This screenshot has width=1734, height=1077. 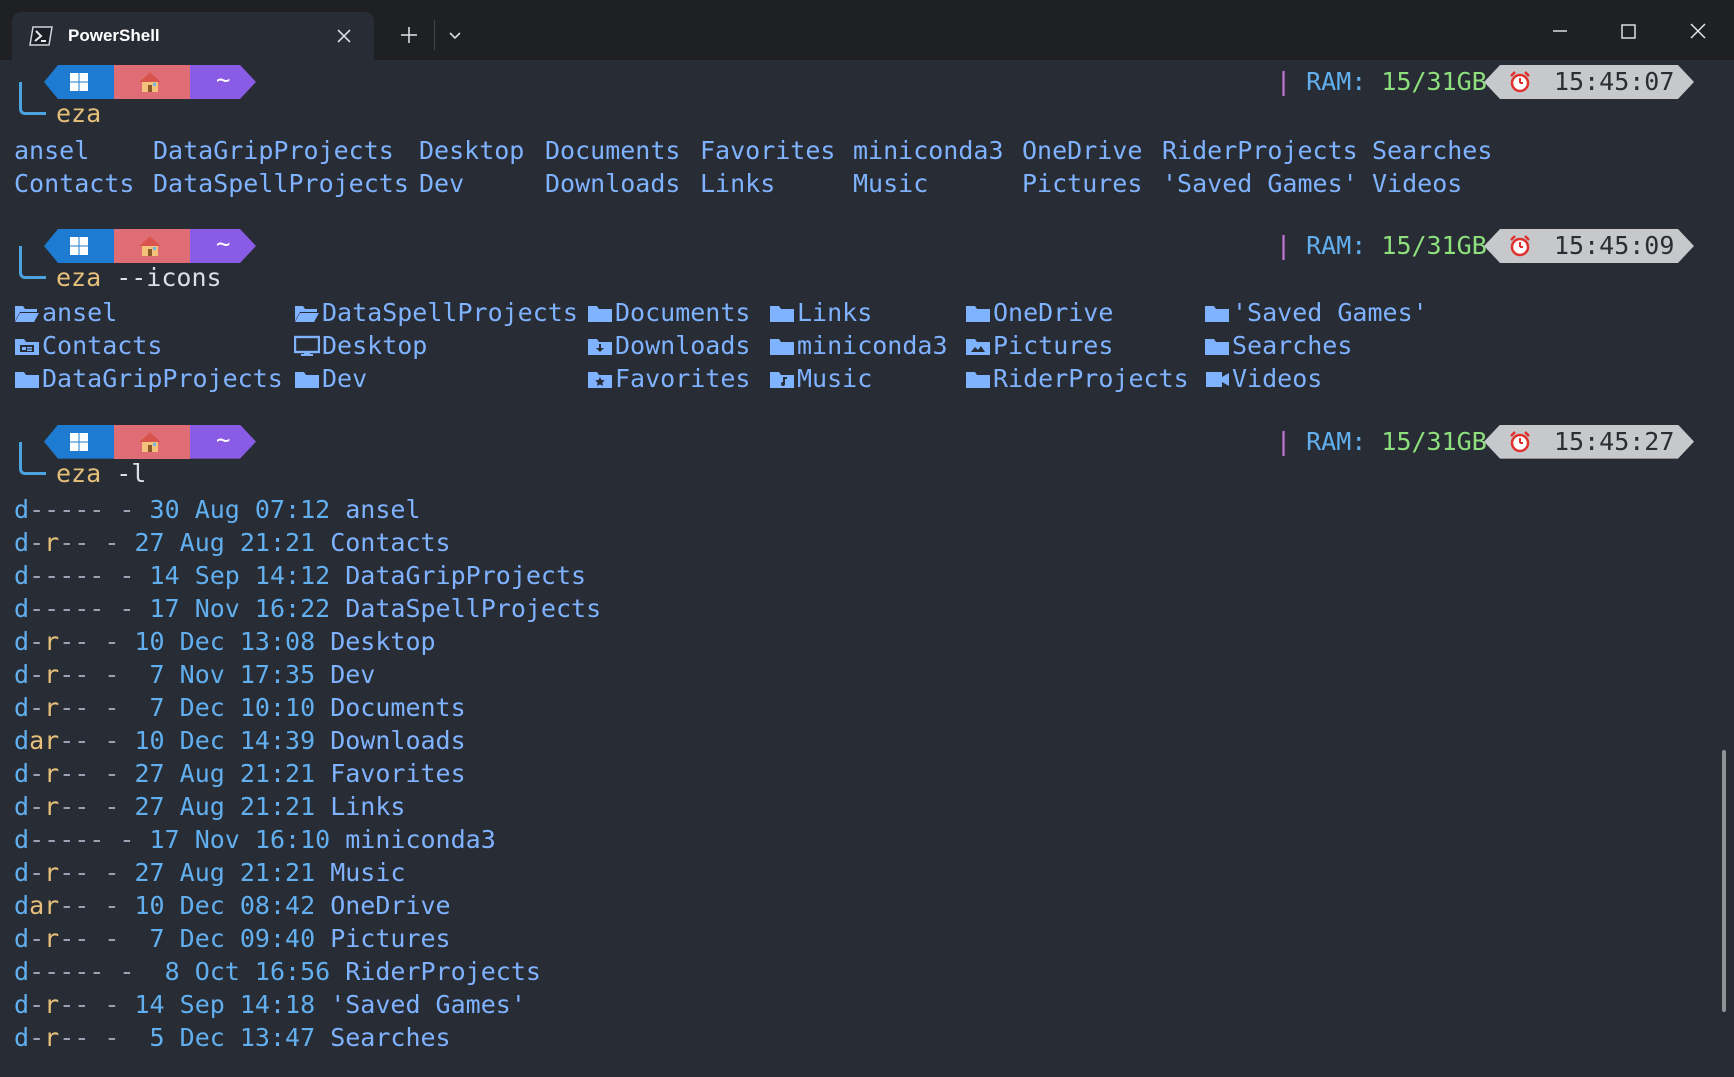 What do you see at coordinates (240, 740) in the screenshot?
I see `table-row: dar-- - 10 Dec 14:39 Downloads` at bounding box center [240, 740].